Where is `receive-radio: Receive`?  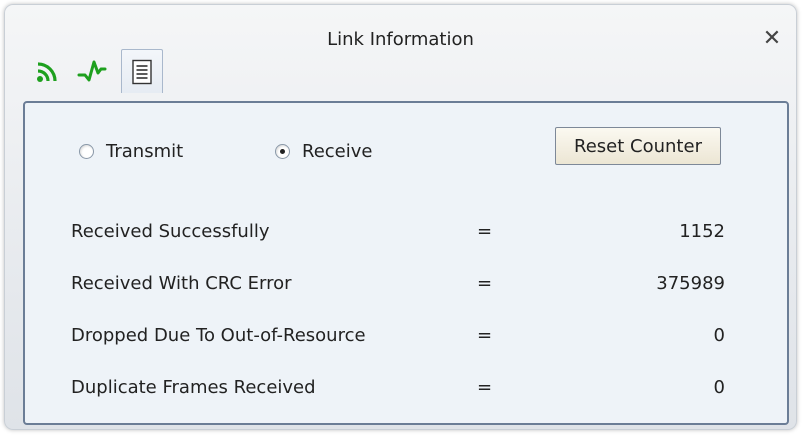
receive-radio: Receive is located at coordinates (323, 151).